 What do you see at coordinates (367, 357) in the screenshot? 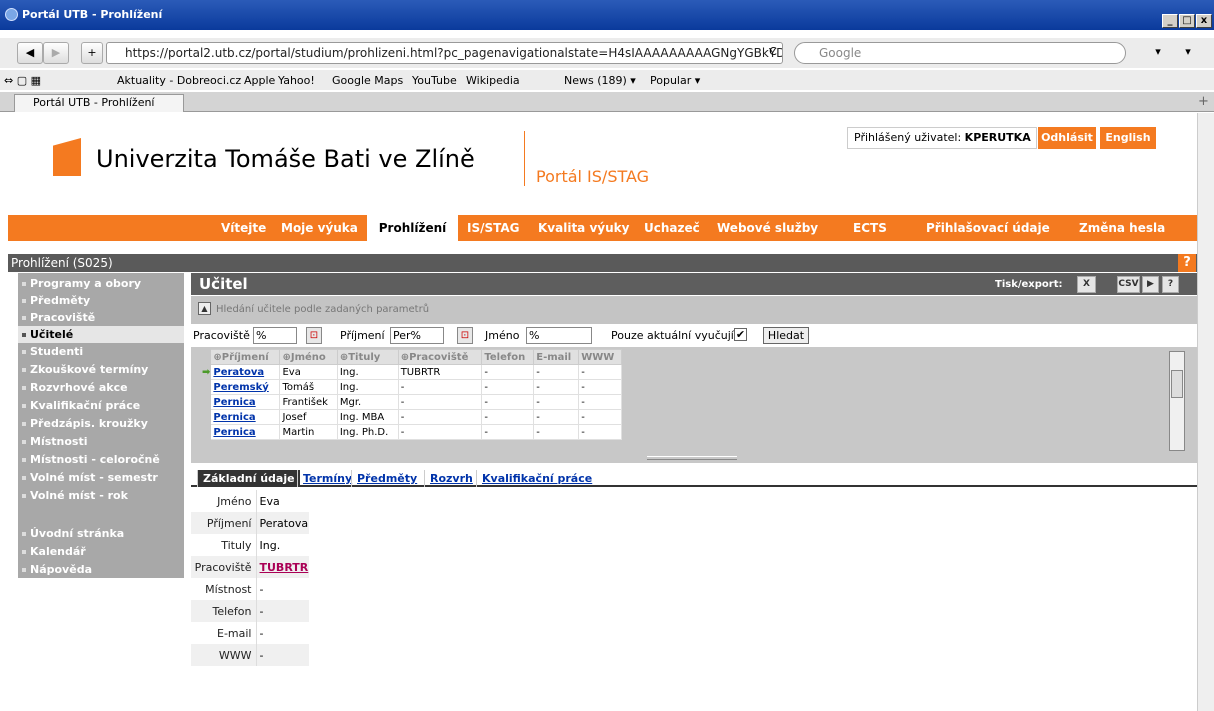
I see `column-header-tituly: ⊕Tituly` at bounding box center [367, 357].